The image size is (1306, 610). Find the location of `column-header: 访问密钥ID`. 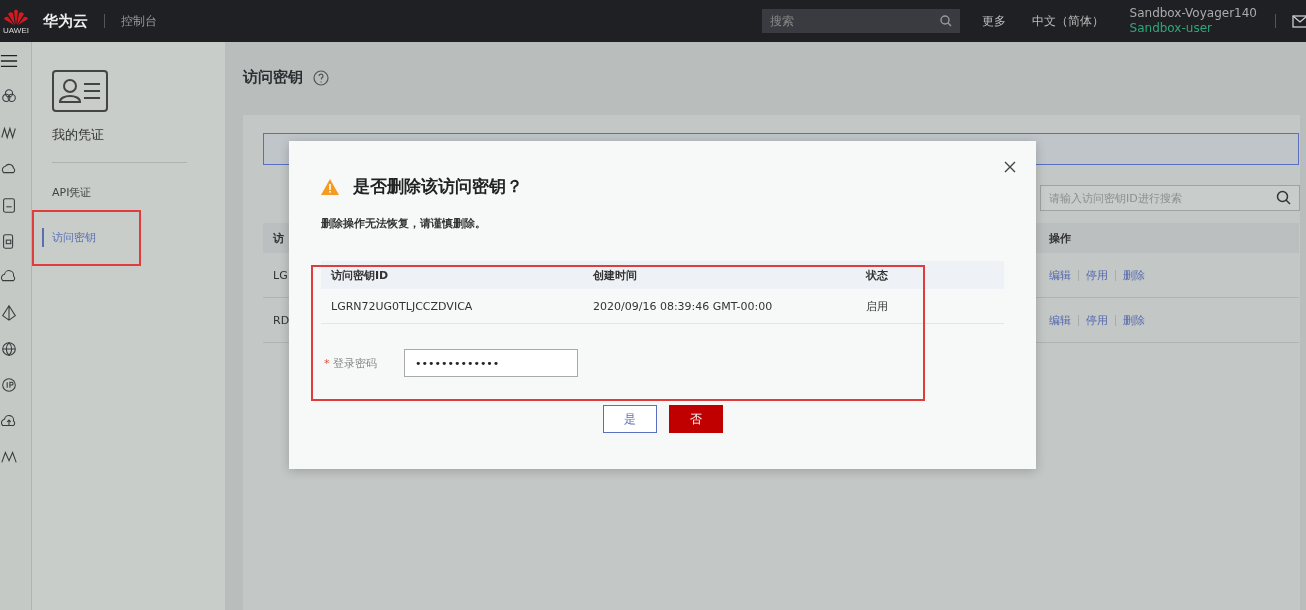

column-header: 访问密钥ID is located at coordinates (360, 275).